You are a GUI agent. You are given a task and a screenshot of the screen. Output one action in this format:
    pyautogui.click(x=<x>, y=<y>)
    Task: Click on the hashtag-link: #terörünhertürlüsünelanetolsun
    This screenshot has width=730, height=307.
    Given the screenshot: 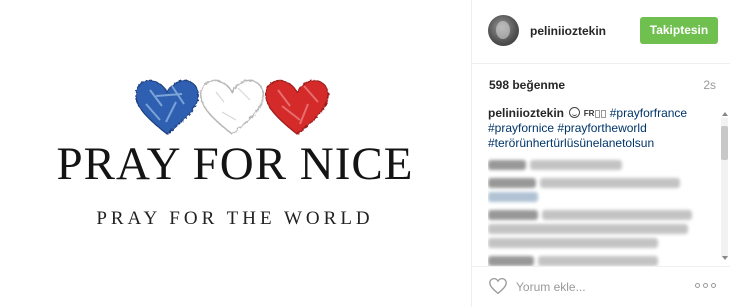 What is the action you would take?
    pyautogui.click(x=571, y=143)
    